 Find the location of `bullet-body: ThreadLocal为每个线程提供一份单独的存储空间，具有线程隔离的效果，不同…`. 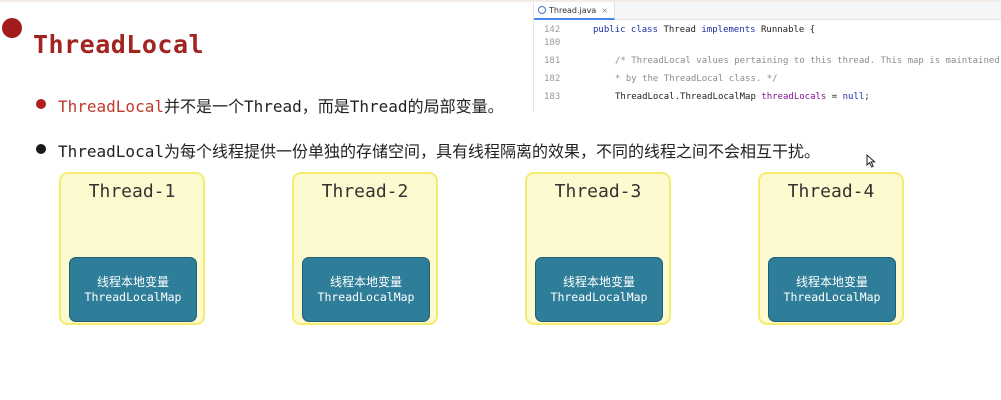

bullet-body: ThreadLocal为每个线程提供一份单独的存储空间，具有线程隔离的效果，不同… is located at coordinates (439, 151).